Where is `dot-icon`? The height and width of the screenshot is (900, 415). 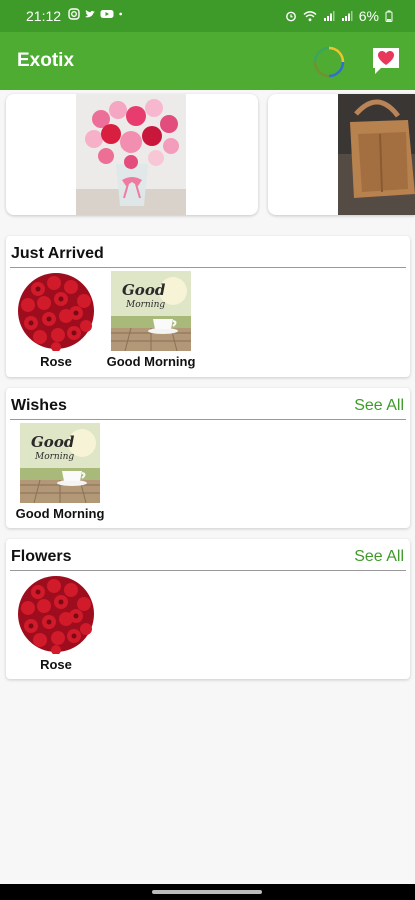 dot-icon is located at coordinates (120, 14).